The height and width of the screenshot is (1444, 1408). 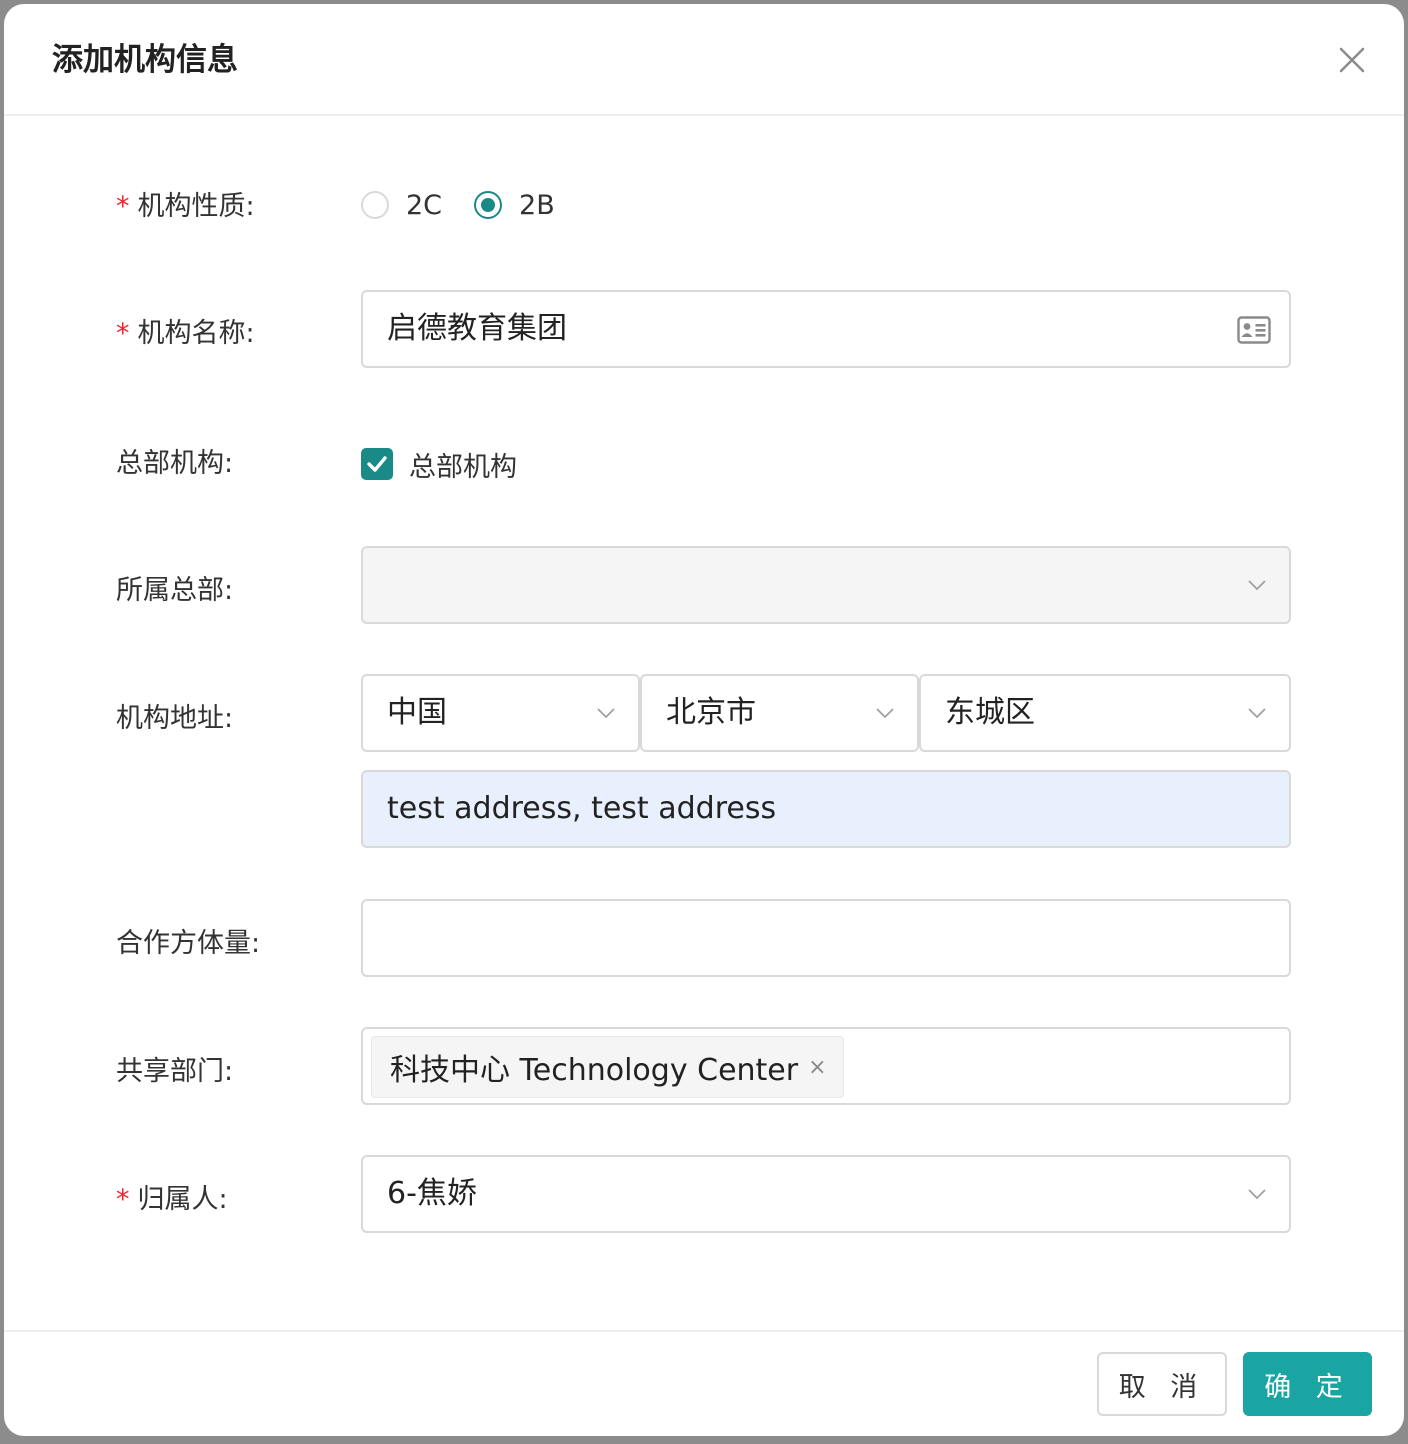 What do you see at coordinates (377, 464) in the screenshot?
I see `checkbox-checked-icon` at bounding box center [377, 464].